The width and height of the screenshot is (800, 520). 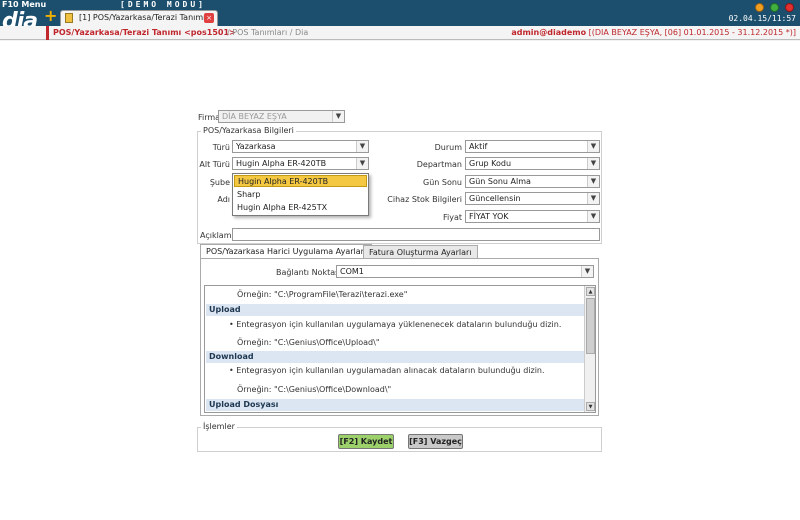 What do you see at coordinates (209, 117) in the screenshot?
I see `firma-label: Firma` at bounding box center [209, 117].